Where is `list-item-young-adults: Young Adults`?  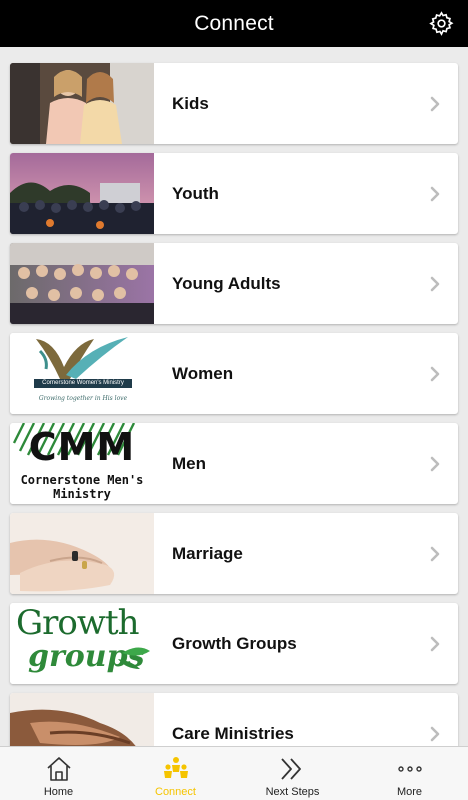 list-item-young-adults: Young Adults is located at coordinates (234, 283).